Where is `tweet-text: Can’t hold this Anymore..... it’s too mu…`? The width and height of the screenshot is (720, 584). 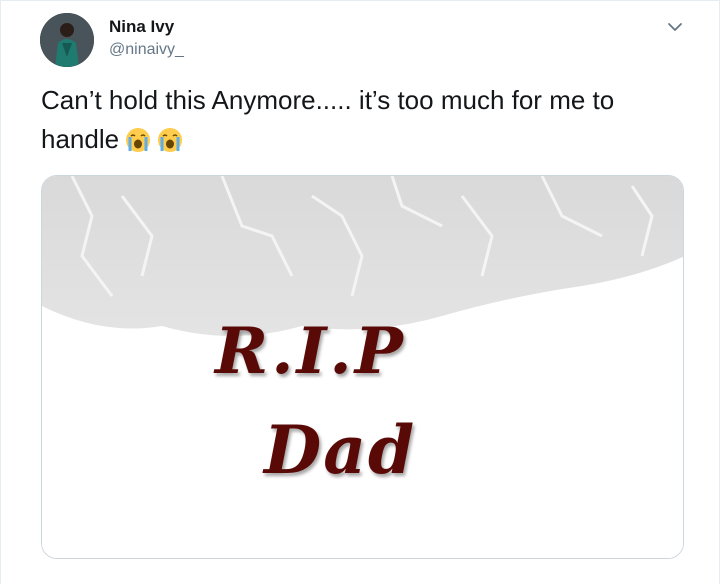
tweet-text: Can’t hold this Anymore..... it’s too mu… is located at coordinates (351, 122).